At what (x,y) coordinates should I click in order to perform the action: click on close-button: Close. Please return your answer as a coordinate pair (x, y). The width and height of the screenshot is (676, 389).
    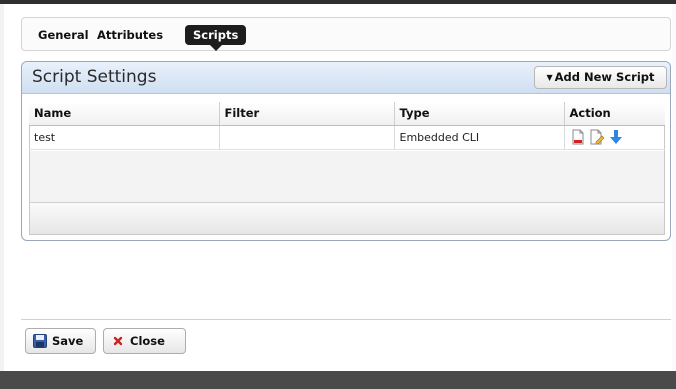
    Looking at the image, I should click on (144, 341).